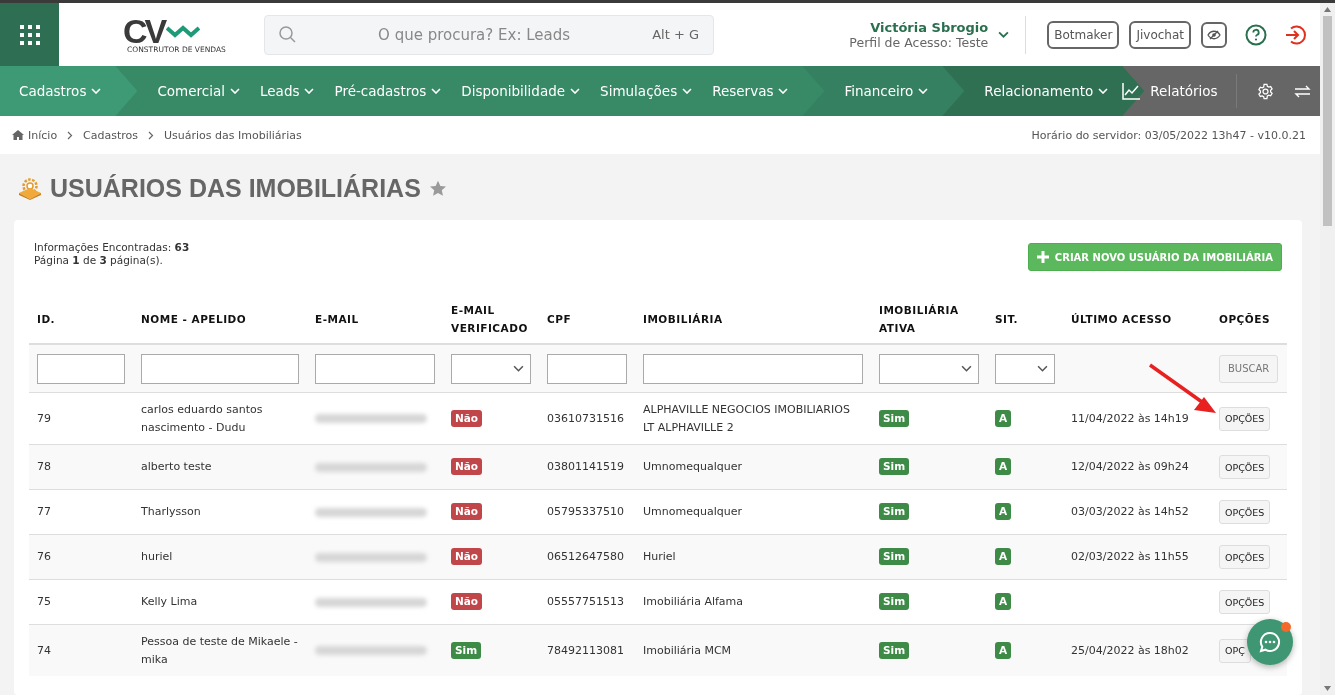  What do you see at coordinates (587, 467) in the screenshot?
I see `table-cell: 03801141519` at bounding box center [587, 467].